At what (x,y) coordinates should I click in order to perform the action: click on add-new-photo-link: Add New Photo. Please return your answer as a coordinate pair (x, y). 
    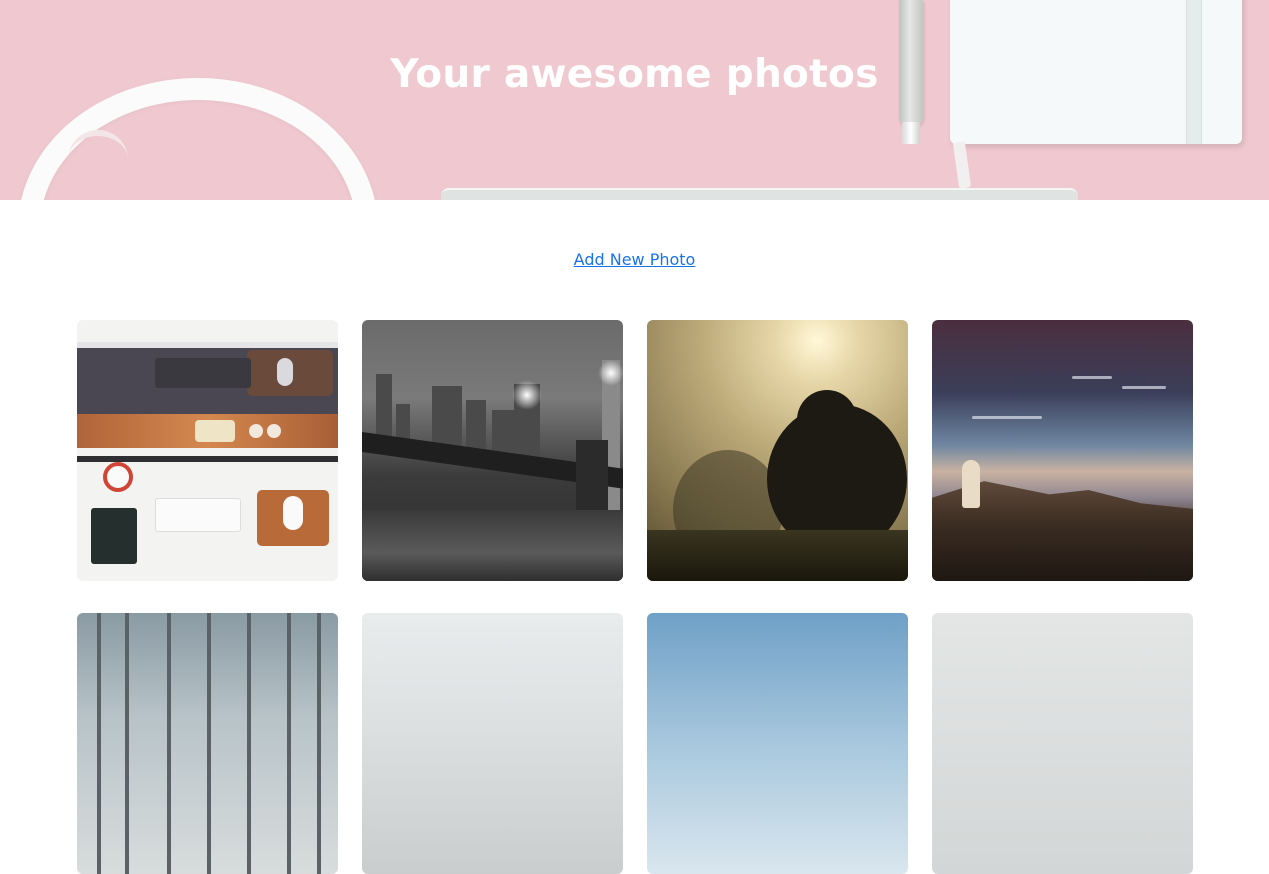
    Looking at the image, I should click on (635, 259).